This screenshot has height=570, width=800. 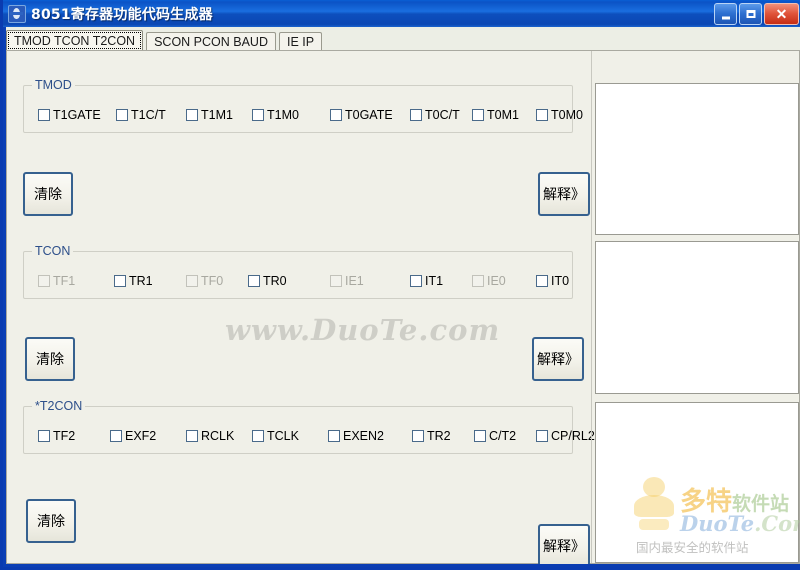 What do you see at coordinates (148, 115) in the screenshot?
I see `checkbox-label: T1C/T` at bounding box center [148, 115].